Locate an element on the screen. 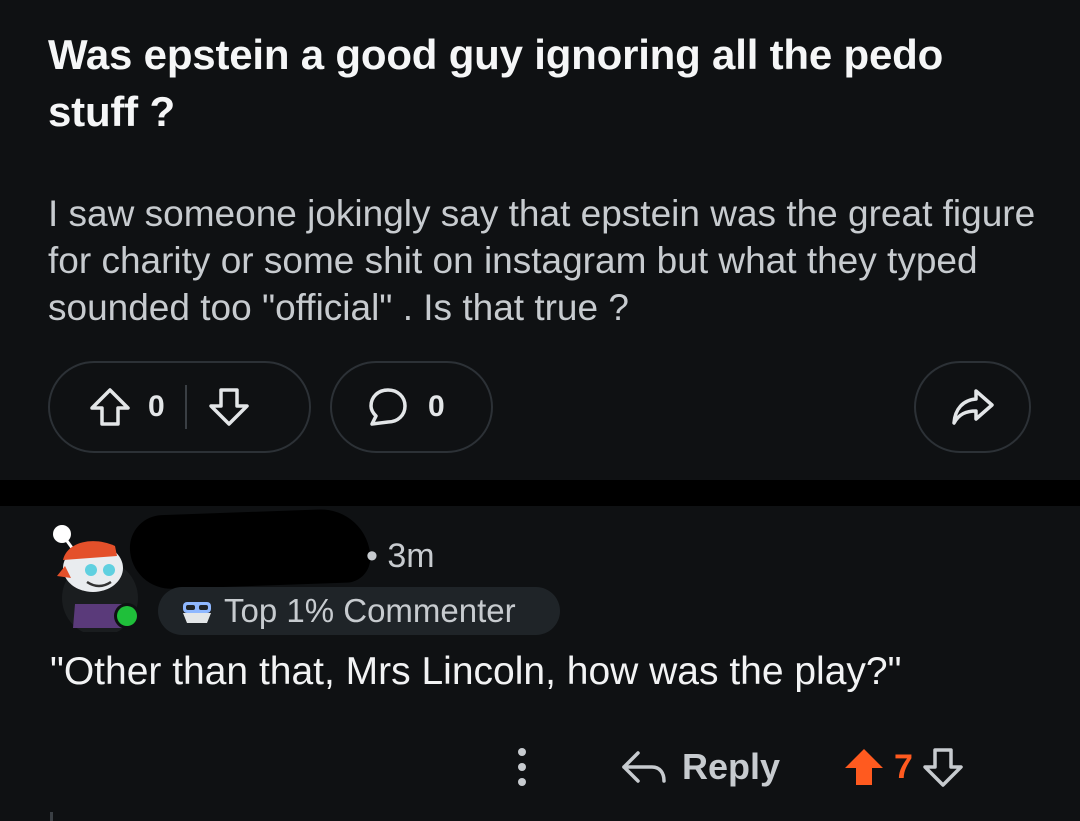 The image size is (1080, 821). vote-divider is located at coordinates (185, 407).